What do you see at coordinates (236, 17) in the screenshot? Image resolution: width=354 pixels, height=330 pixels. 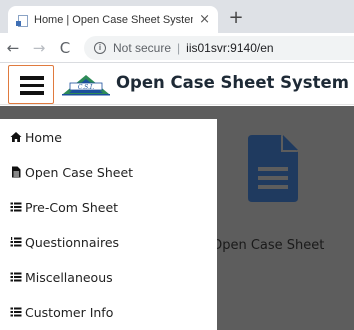 I see `new-tab-button: +` at bounding box center [236, 17].